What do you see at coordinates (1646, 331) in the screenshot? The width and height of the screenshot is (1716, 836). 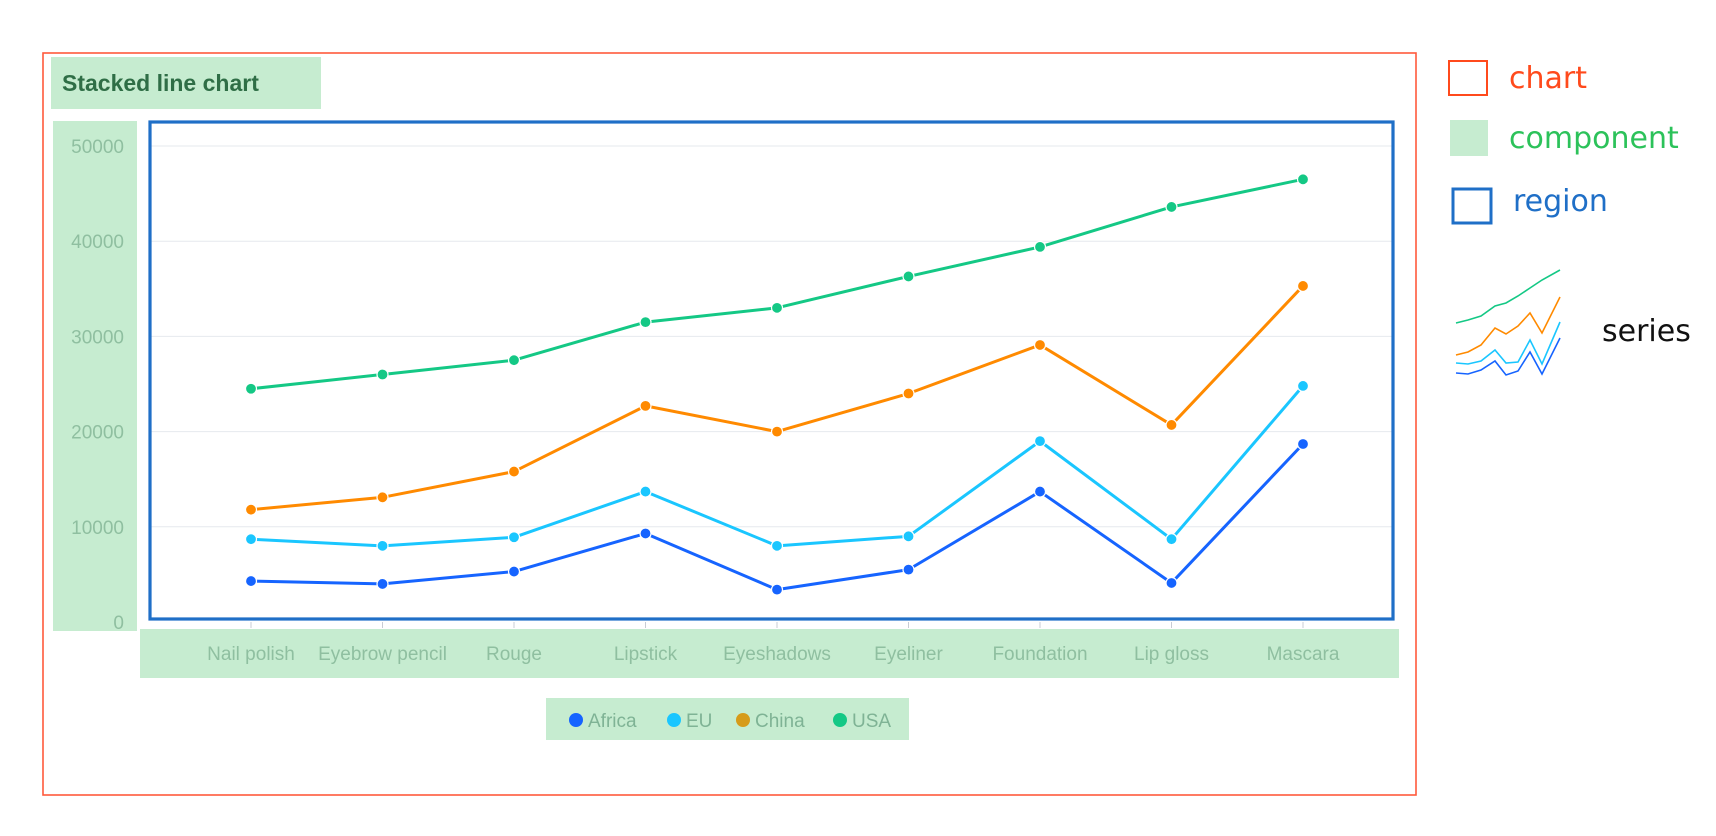 I see `series-key-label: series` at bounding box center [1646, 331].